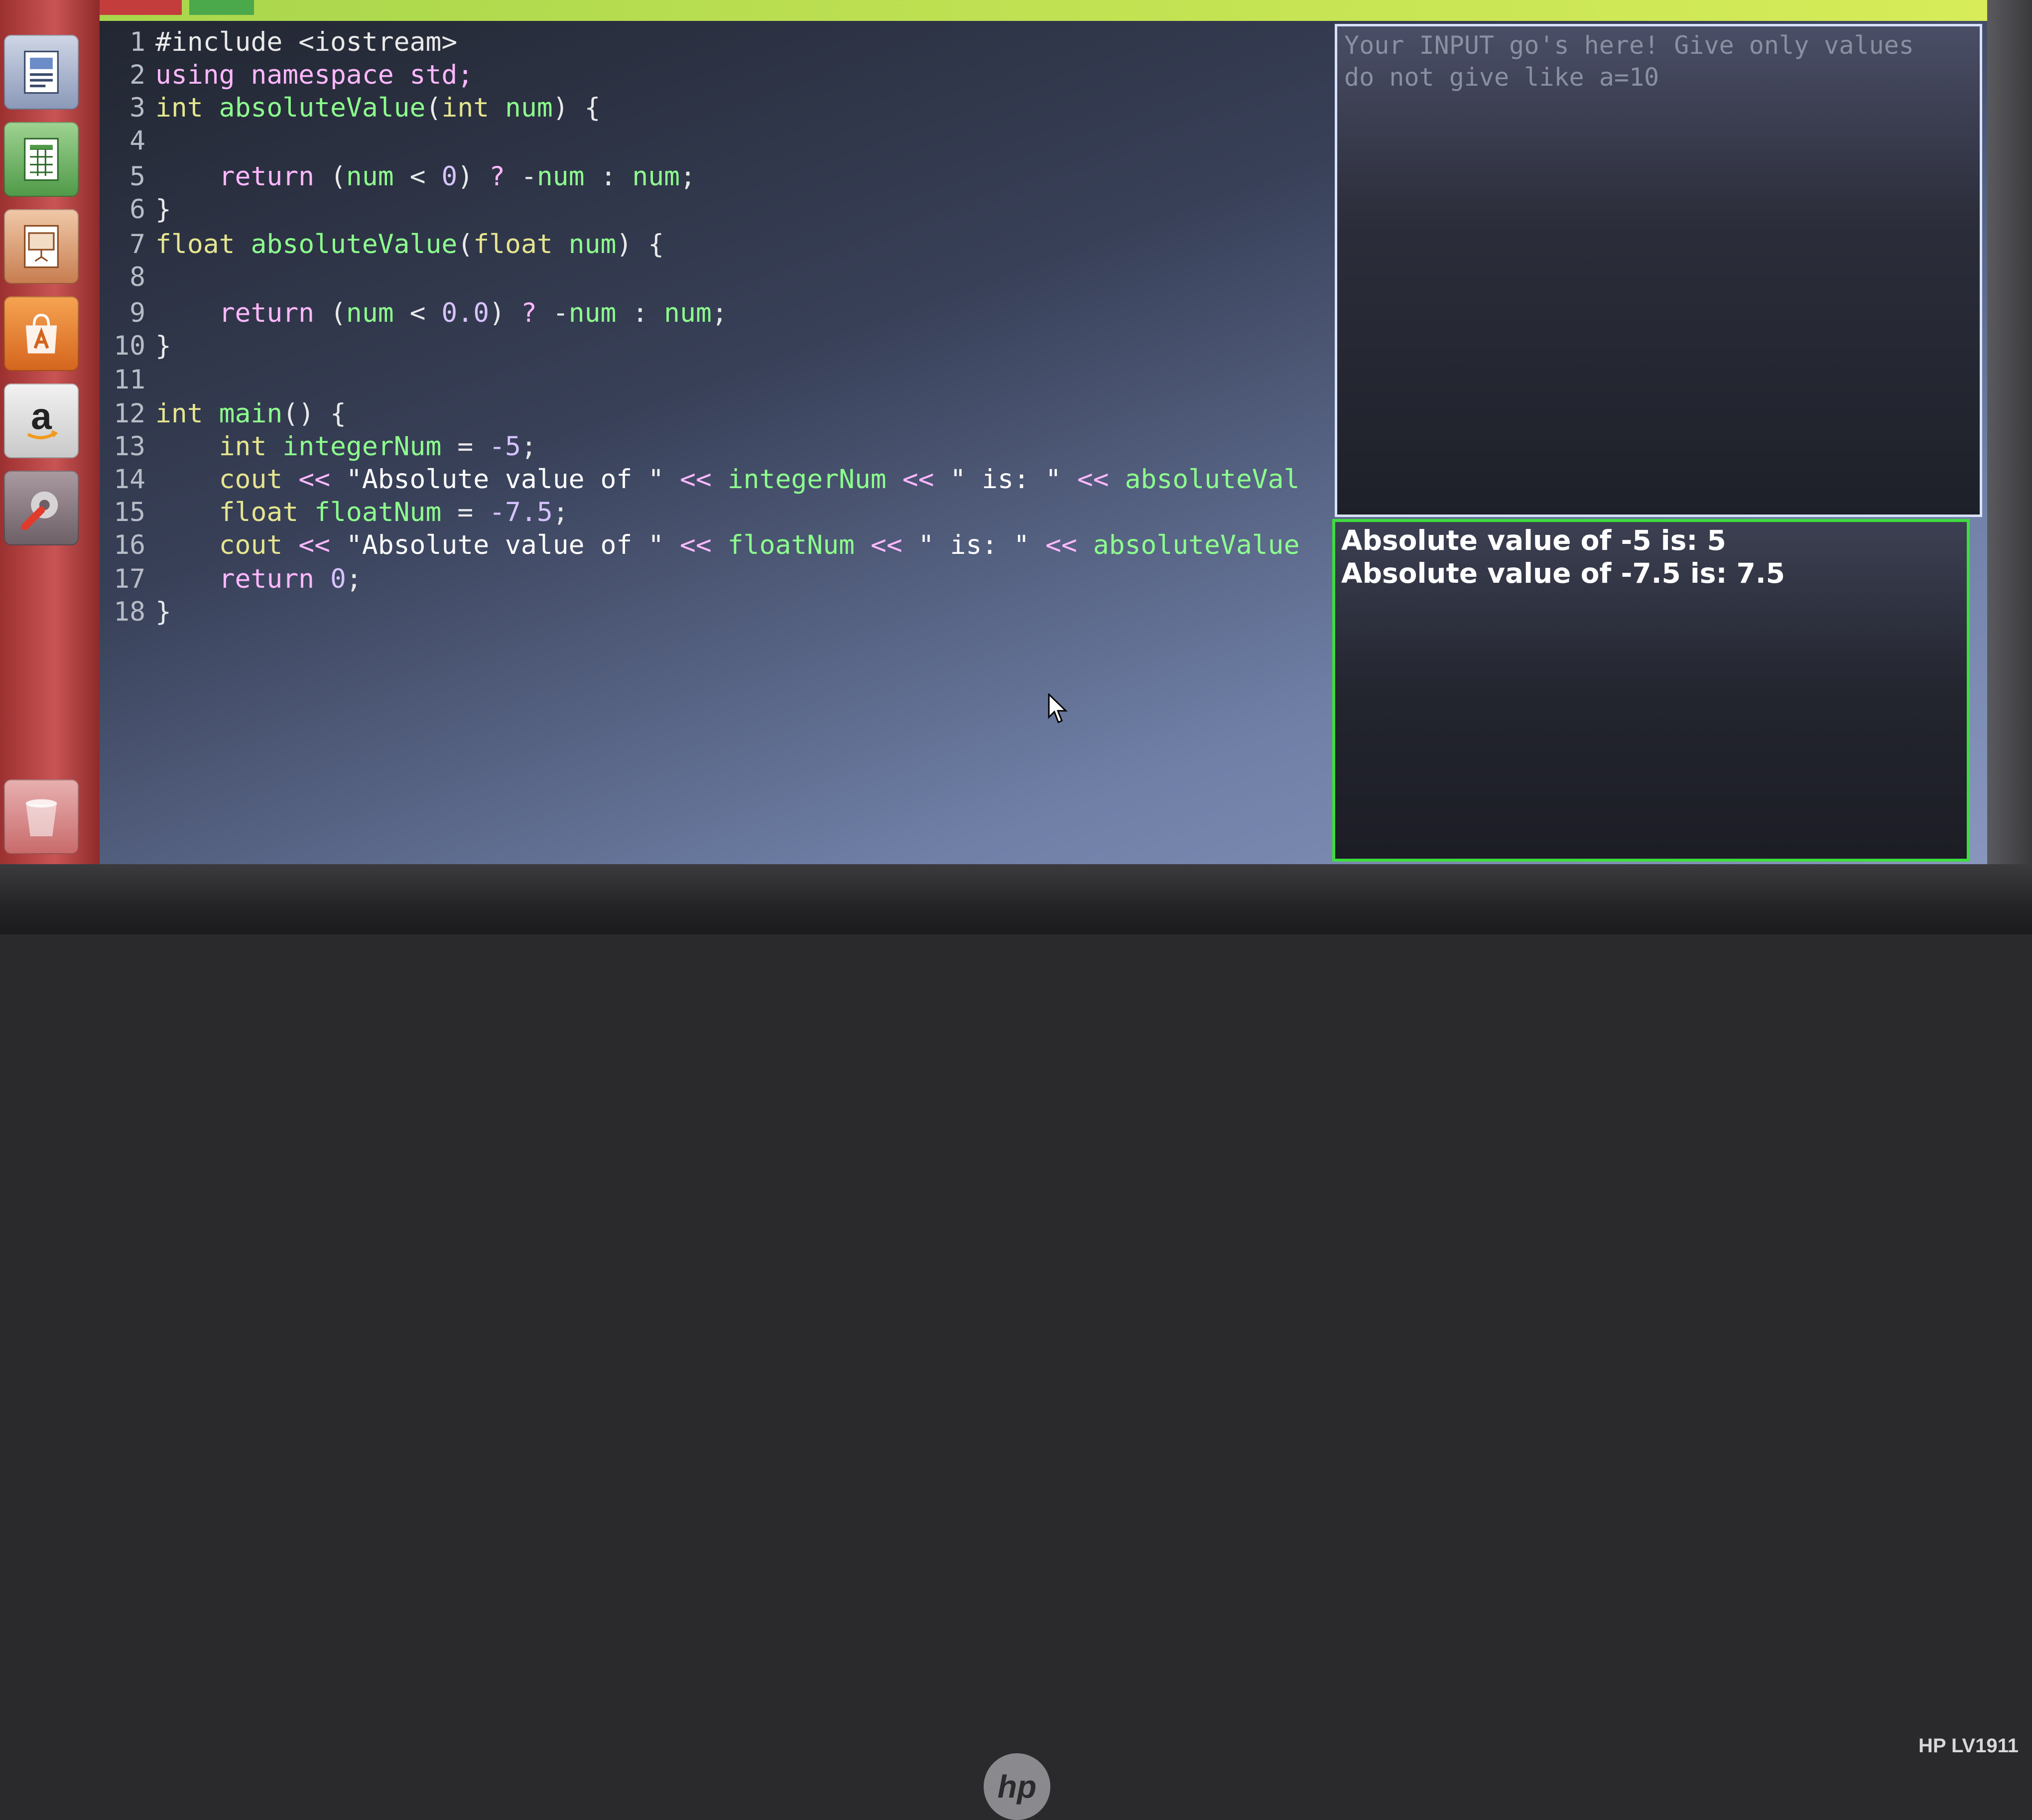 This screenshot has height=1820, width=2032. I want to click on code-line: 17 return 0;, so click(231, 579).